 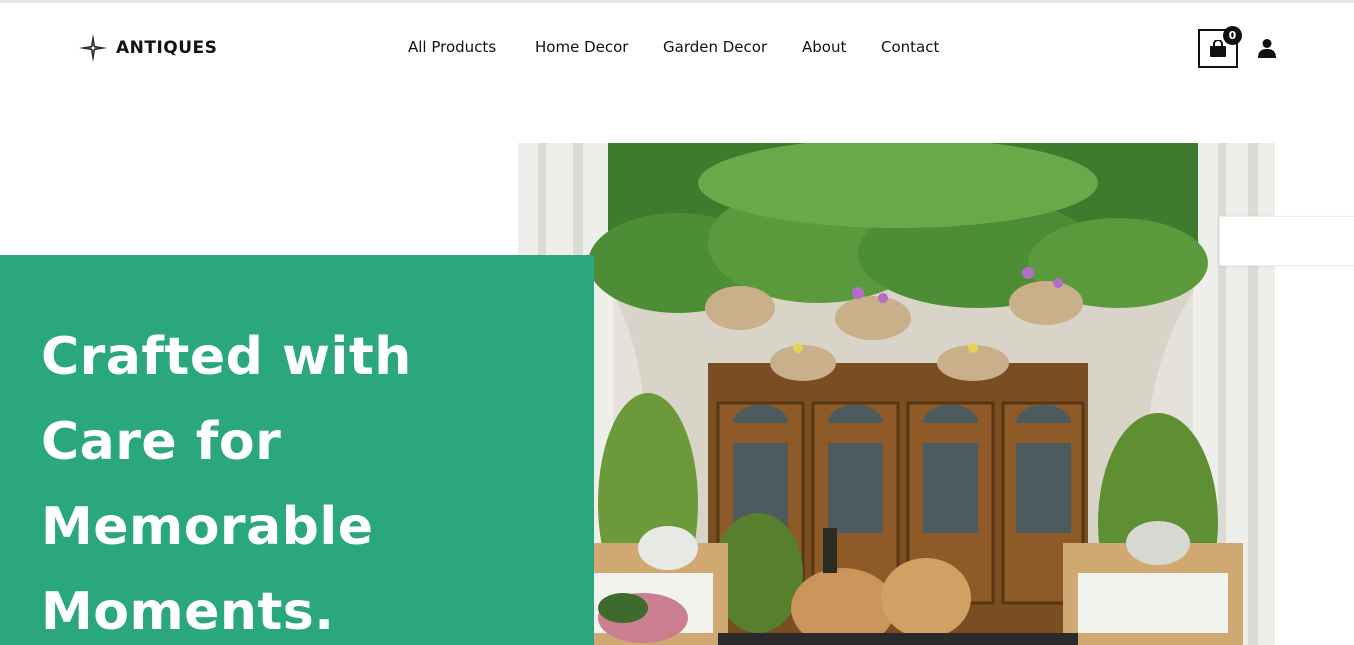 I want to click on nav-home-decor: Home Decor, so click(x=581, y=47).